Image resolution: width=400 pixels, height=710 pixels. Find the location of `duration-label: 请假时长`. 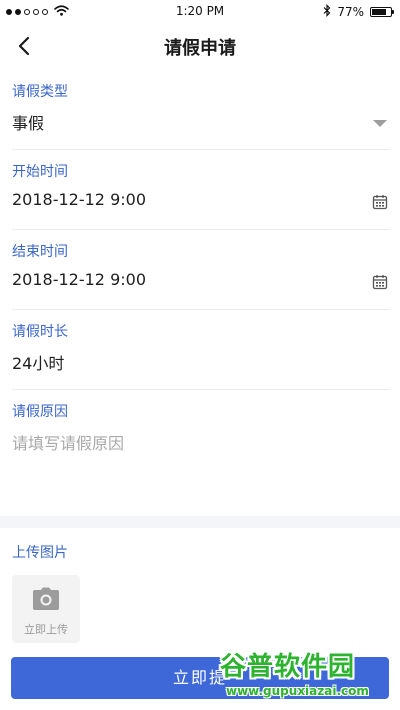

duration-label: 请假时长 is located at coordinates (40, 332).